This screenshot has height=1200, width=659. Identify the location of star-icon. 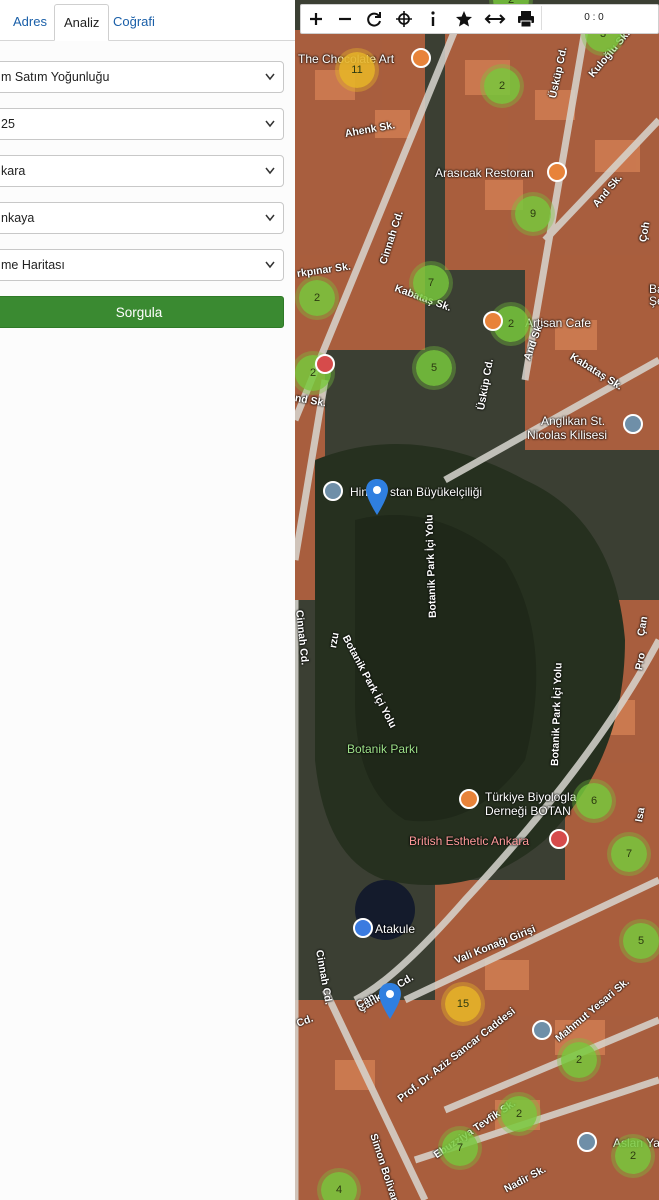
(464, 19).